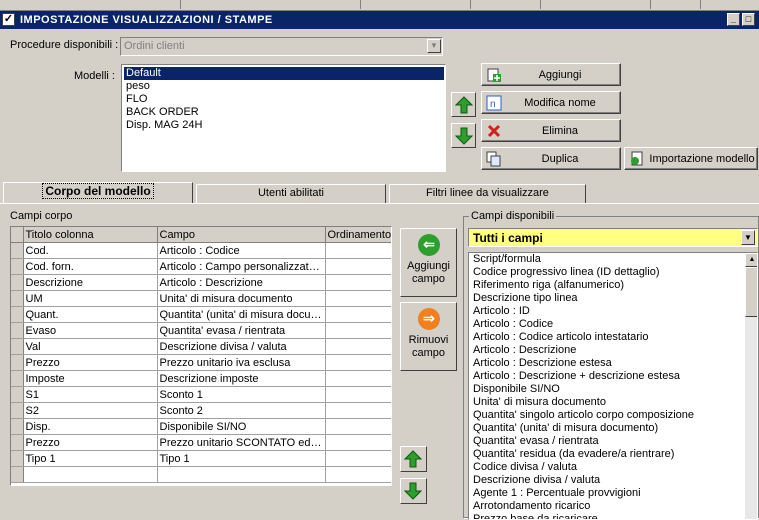 The image size is (759, 520). What do you see at coordinates (607, 516) in the screenshot?
I see `list-item: Prezzo base da ricaricare` at bounding box center [607, 516].